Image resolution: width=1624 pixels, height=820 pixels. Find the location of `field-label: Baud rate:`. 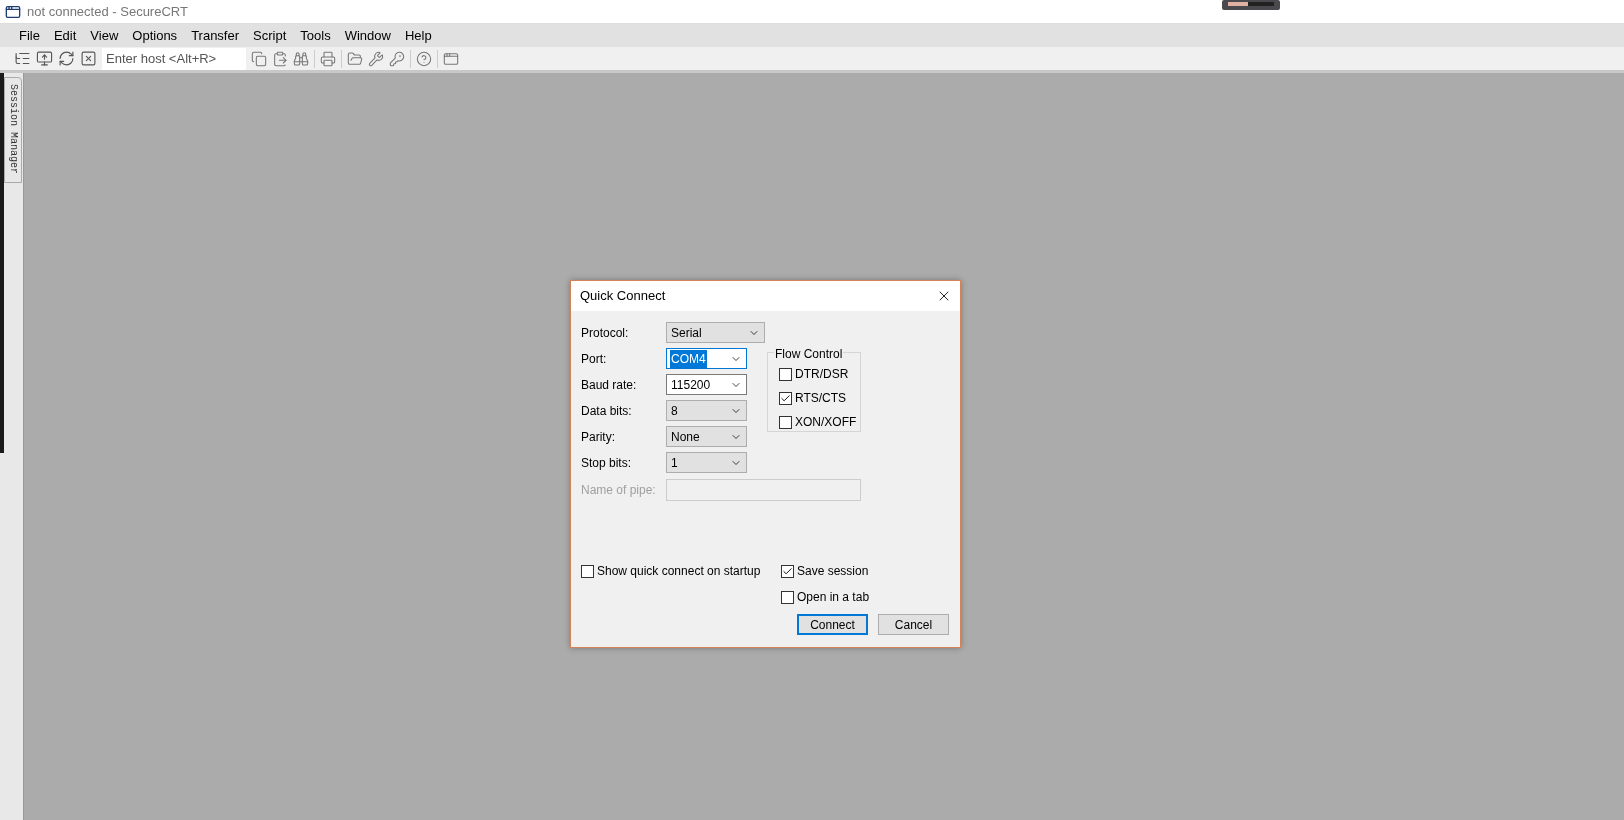

field-label: Baud rate: is located at coordinates (609, 384).